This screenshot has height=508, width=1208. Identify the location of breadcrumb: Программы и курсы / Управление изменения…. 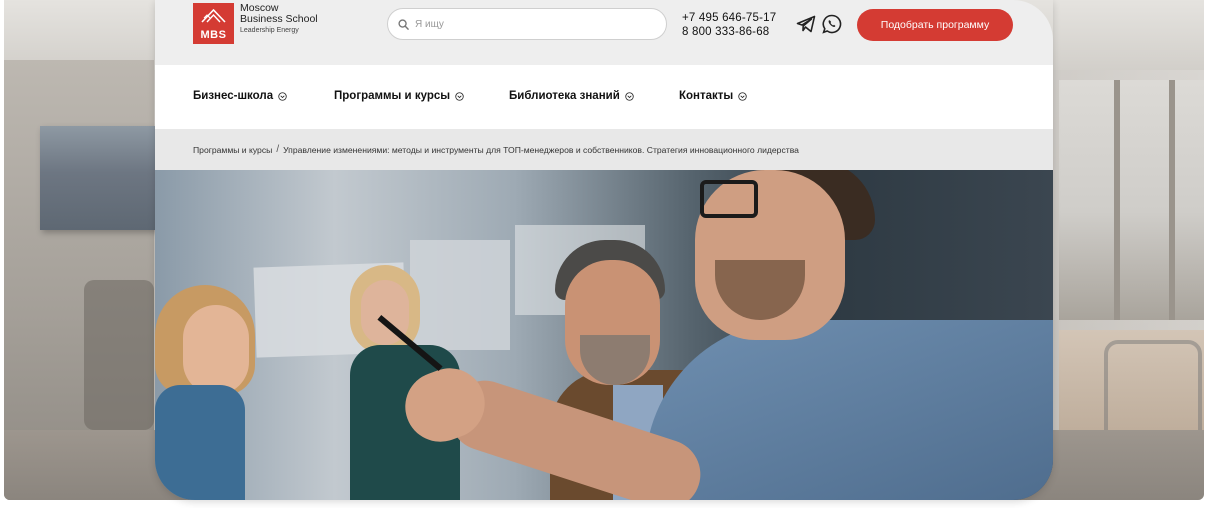
(604, 149).